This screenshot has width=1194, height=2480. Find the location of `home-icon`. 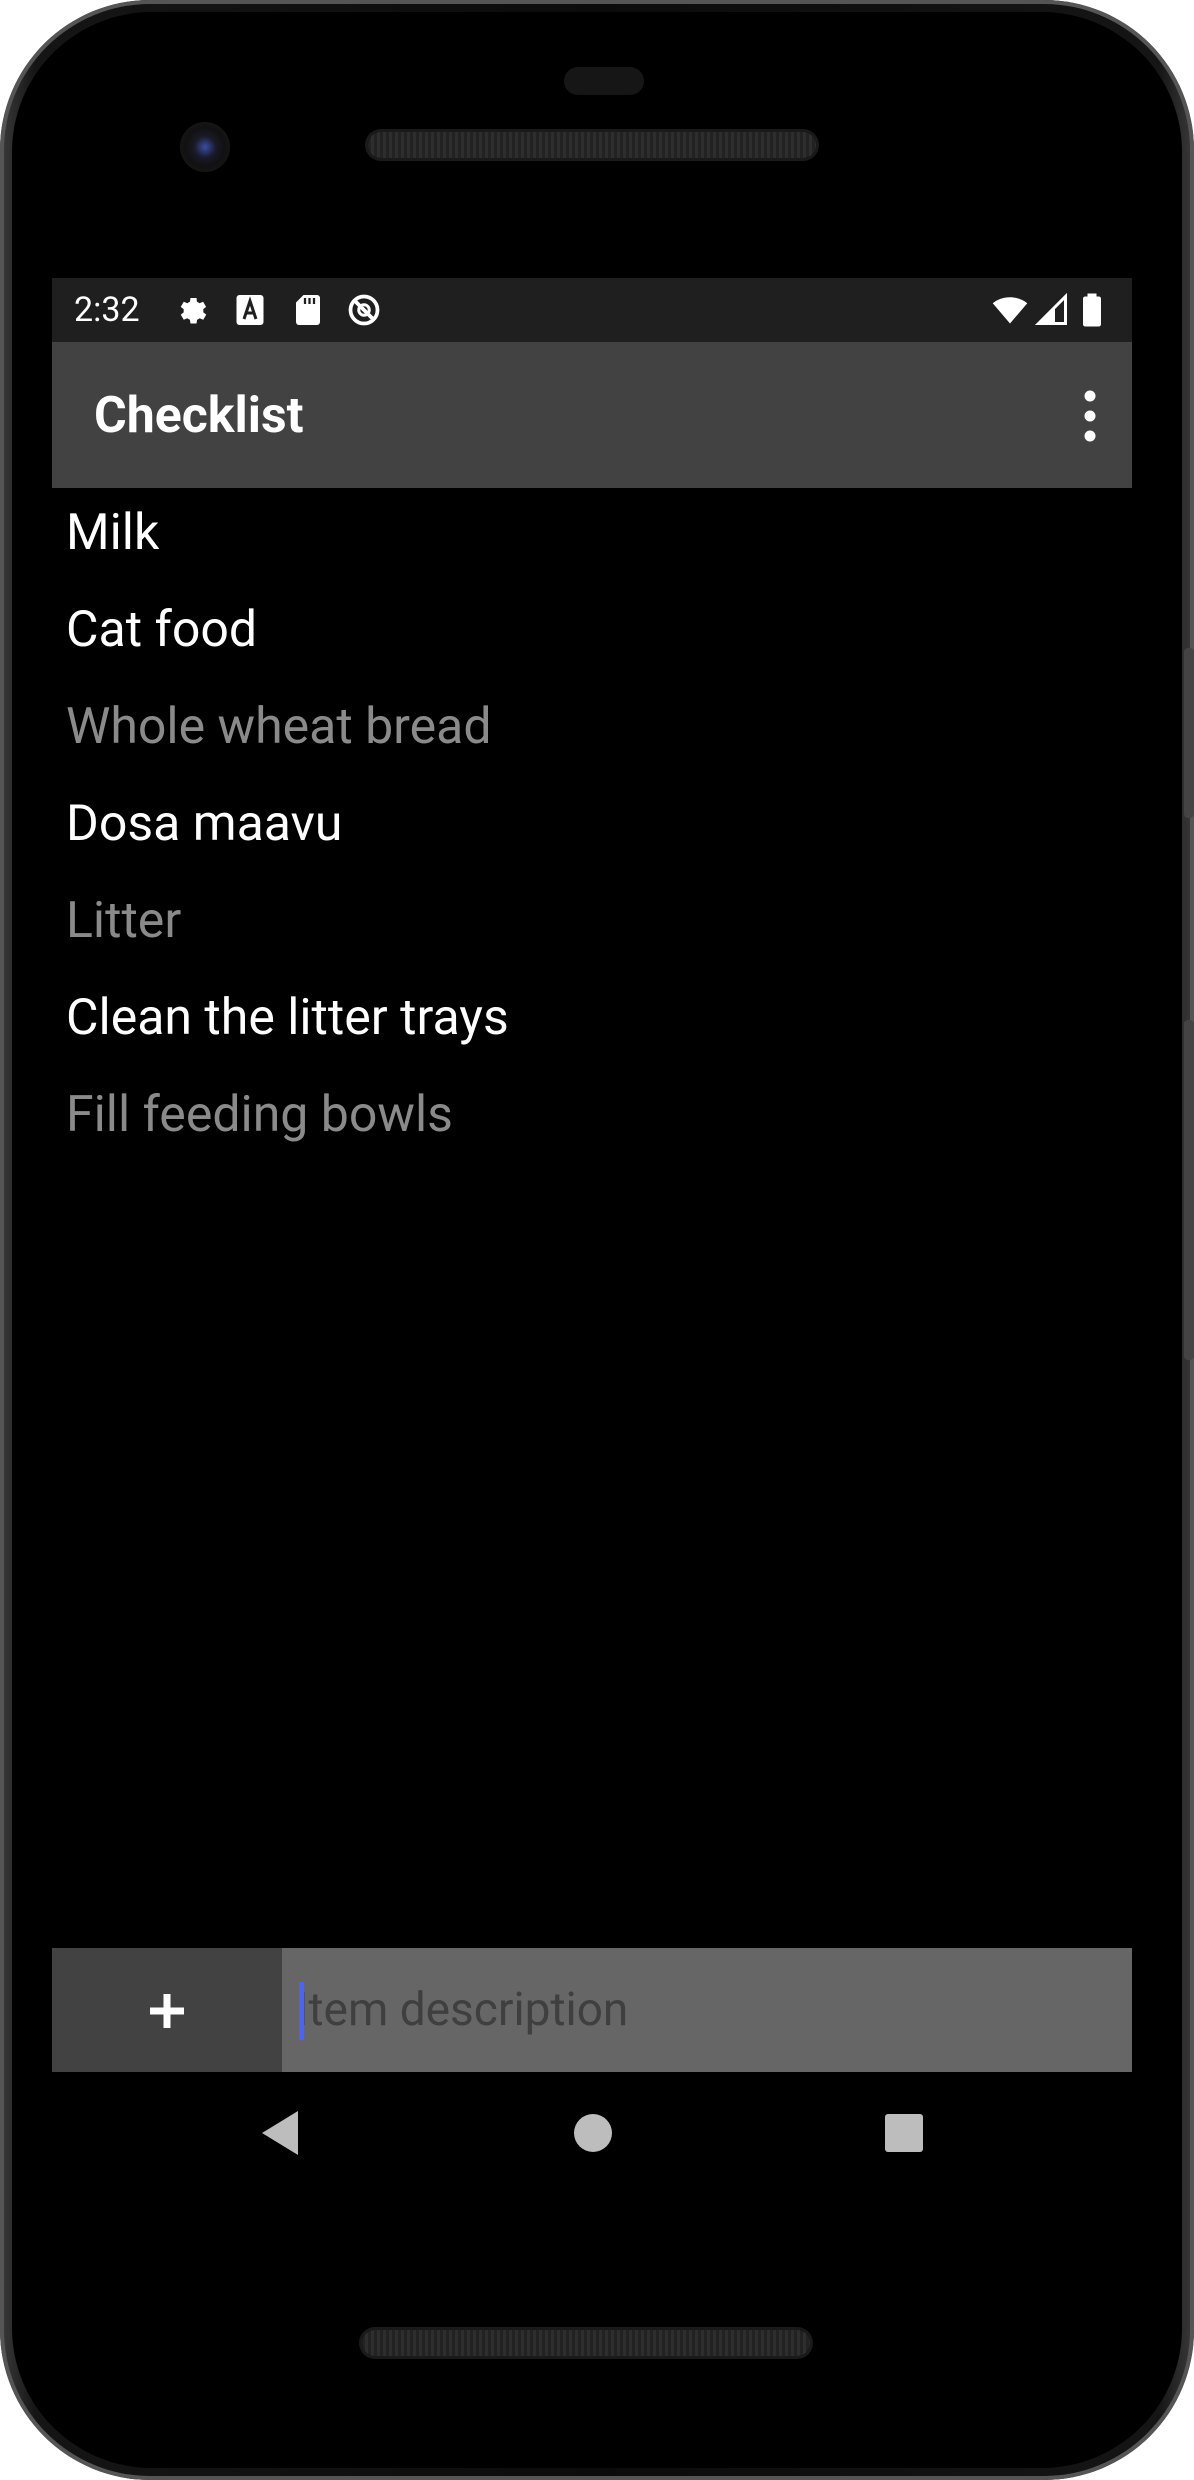

home-icon is located at coordinates (593, 2133).